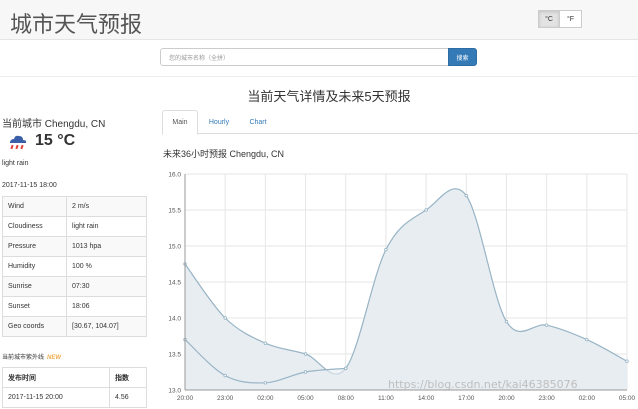 This screenshot has width=638, height=409. I want to click on current-temperature: 15 °C, so click(55, 140).